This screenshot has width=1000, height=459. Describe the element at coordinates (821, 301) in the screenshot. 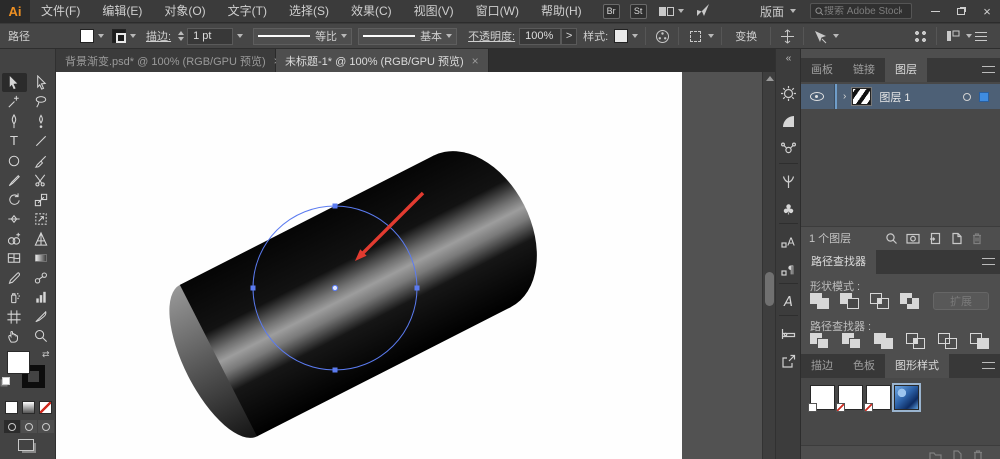

I see `unite-button` at that location.